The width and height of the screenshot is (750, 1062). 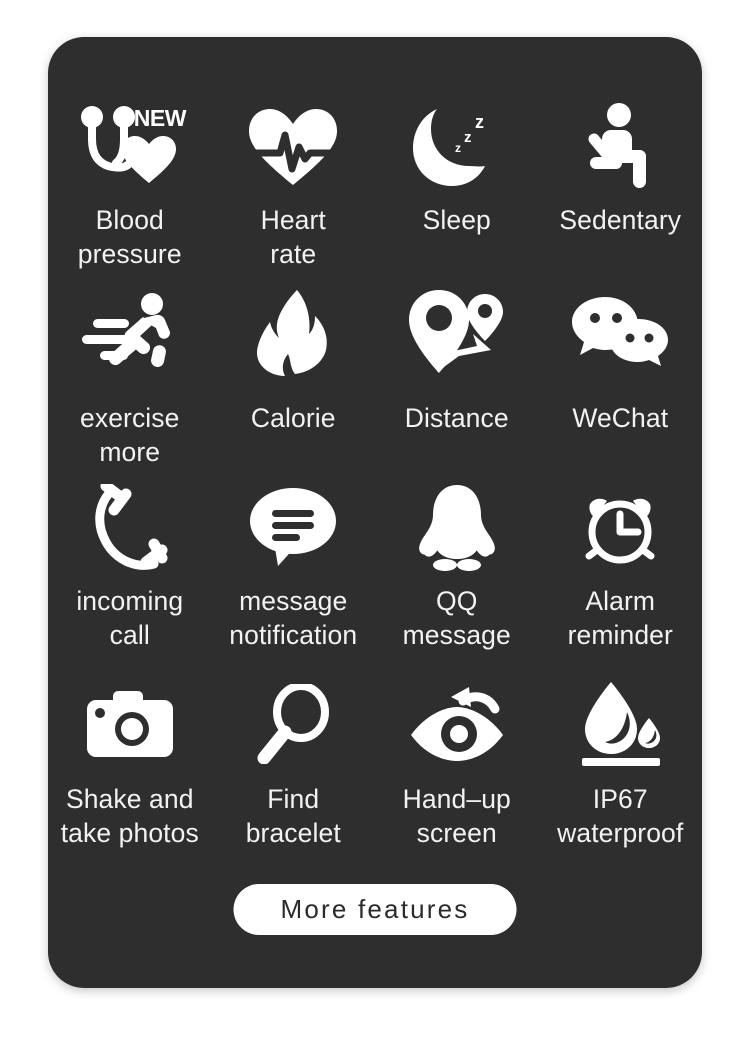 What do you see at coordinates (129, 816) in the screenshot?
I see `feature-label: Shake and take photos` at bounding box center [129, 816].